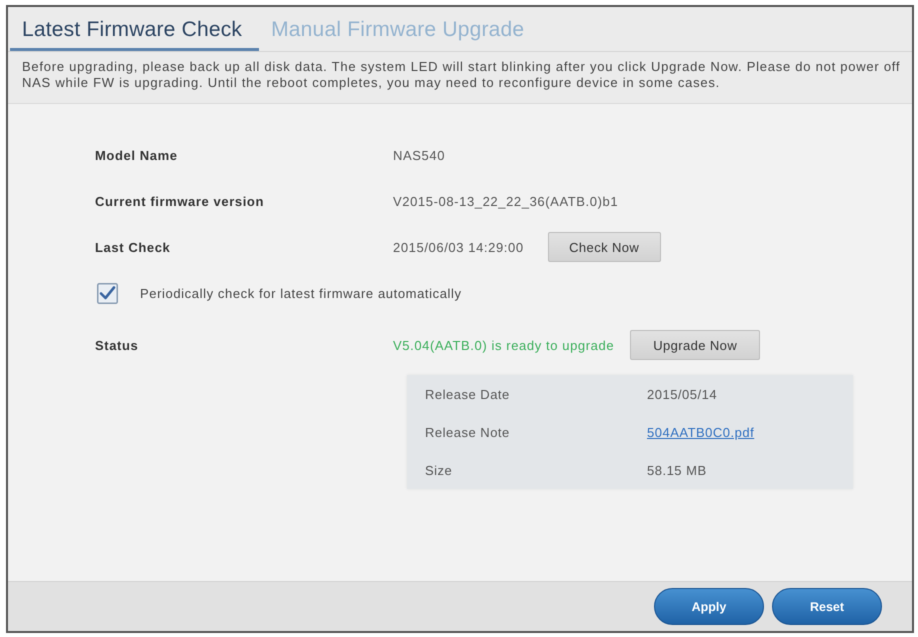 This screenshot has width=918, height=637. I want to click on status-label: Status, so click(117, 345).